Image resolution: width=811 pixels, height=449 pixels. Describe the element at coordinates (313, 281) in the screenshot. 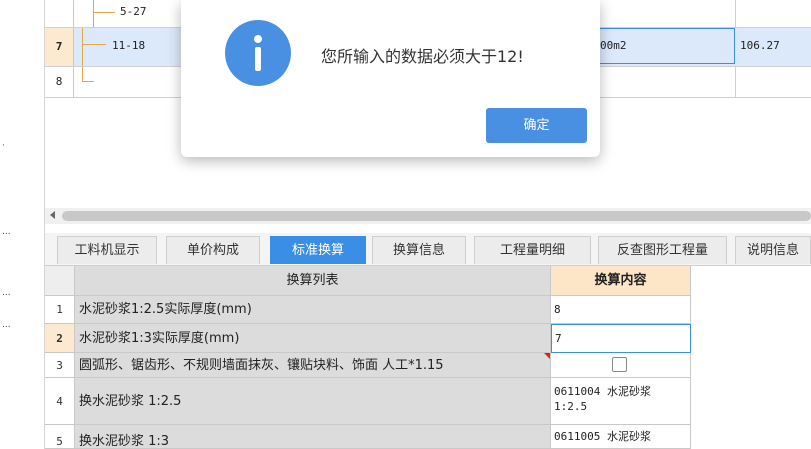

I see `column-header-conversion-list: 换算列表` at that location.